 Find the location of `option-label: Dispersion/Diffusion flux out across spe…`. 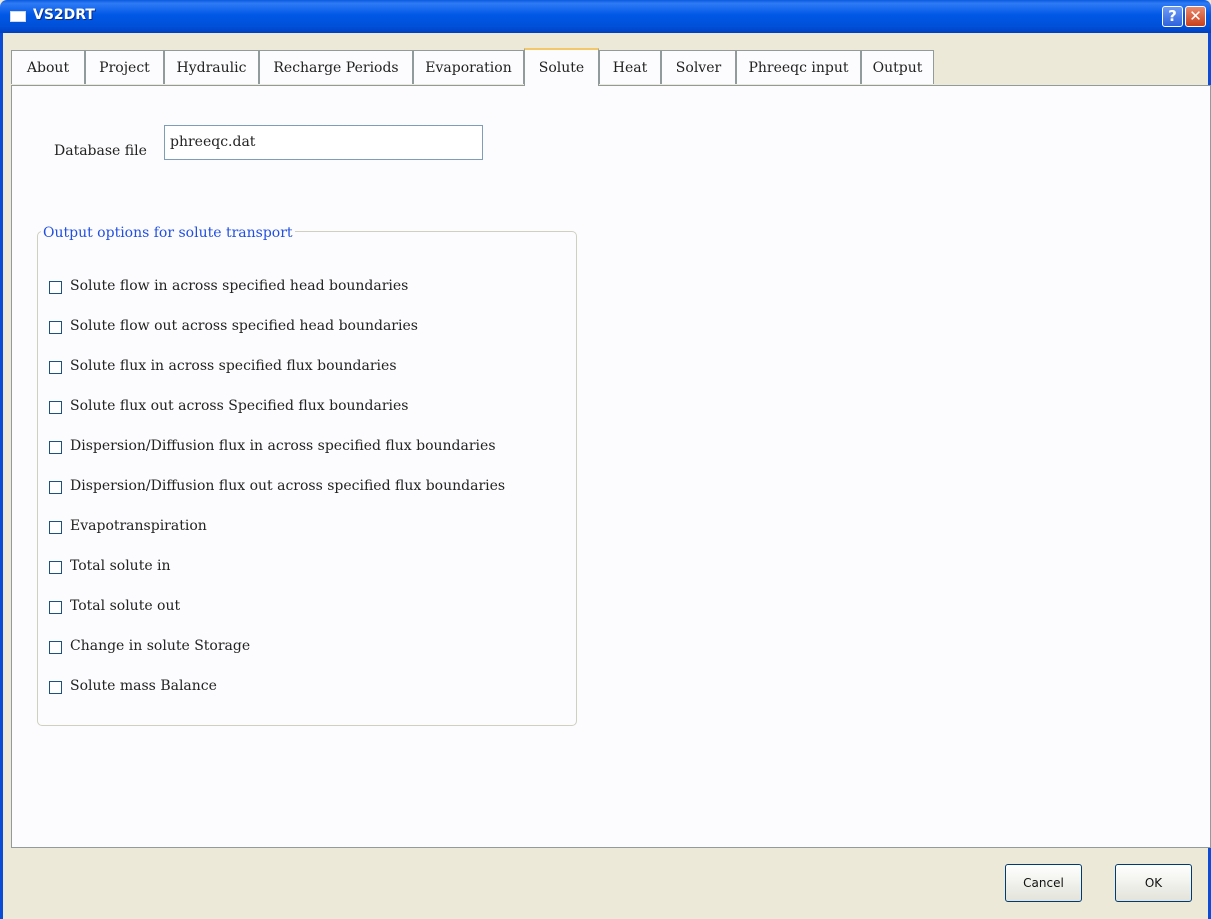

option-label: Dispersion/Diffusion flux out across spe… is located at coordinates (288, 486).